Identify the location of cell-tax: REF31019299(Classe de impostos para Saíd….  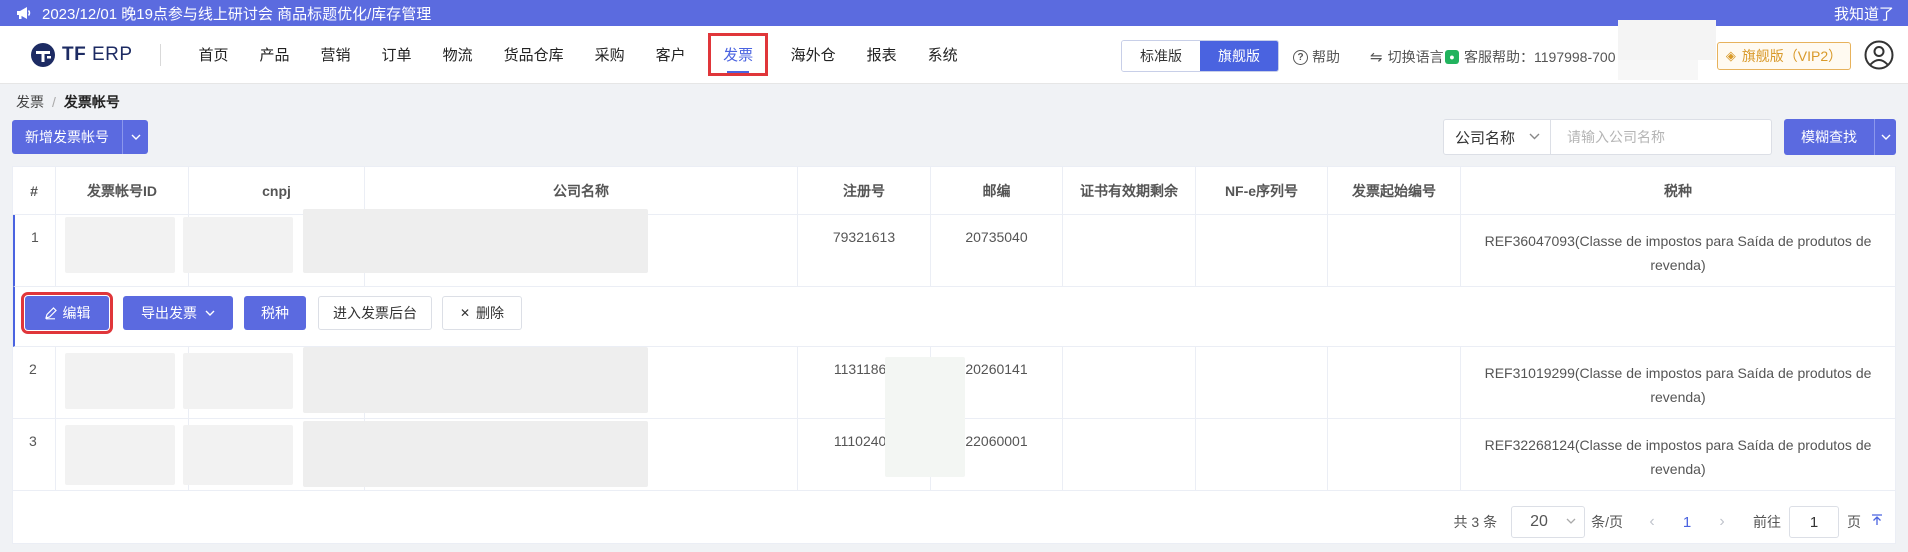
(1678, 385).